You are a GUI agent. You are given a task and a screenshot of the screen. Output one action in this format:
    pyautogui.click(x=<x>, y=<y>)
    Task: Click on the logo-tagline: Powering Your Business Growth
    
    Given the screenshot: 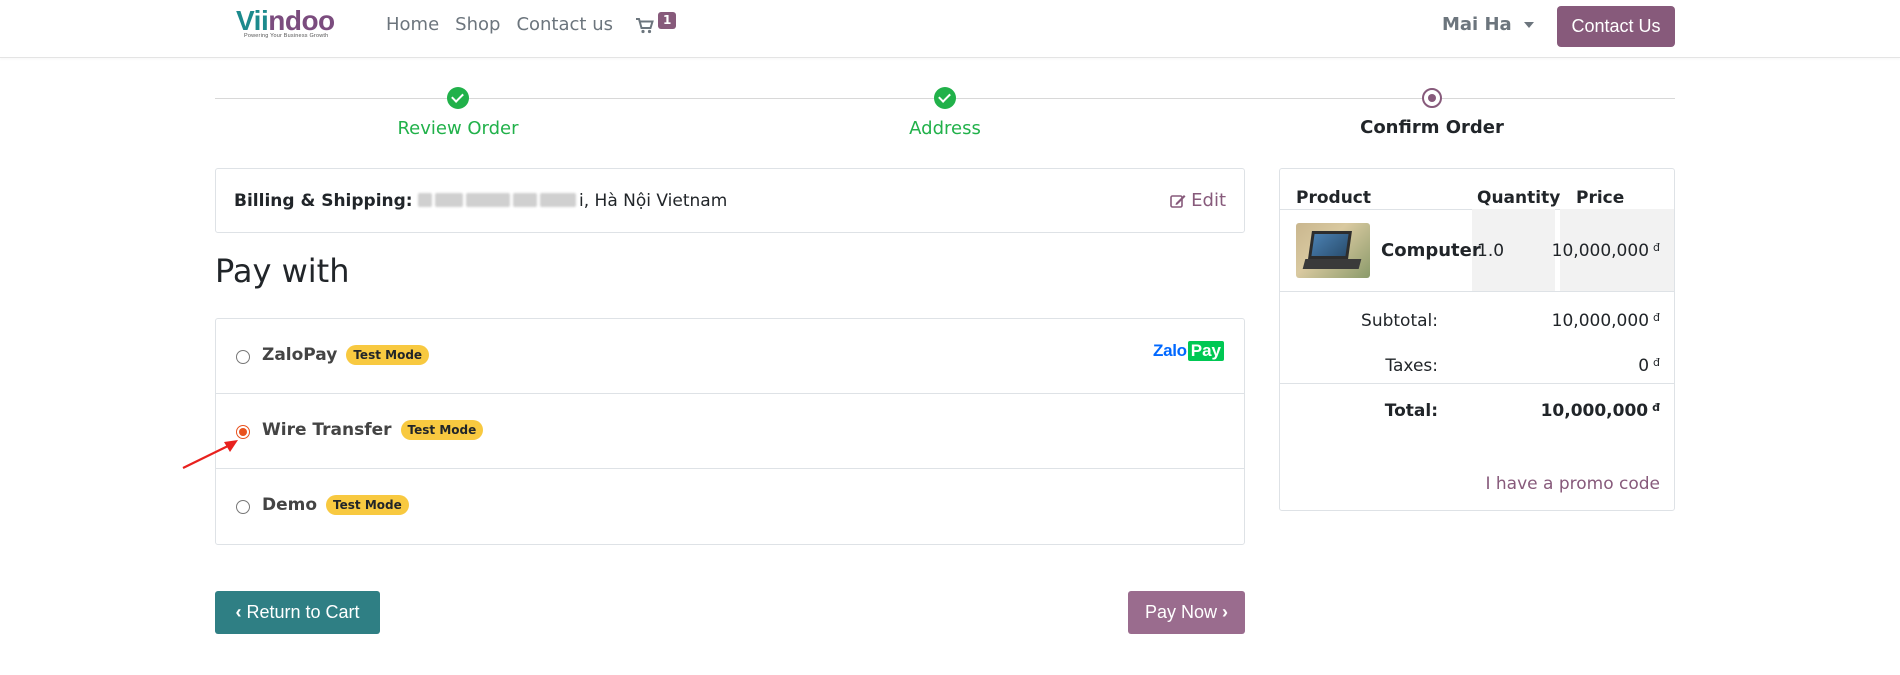 What is the action you would take?
    pyautogui.click(x=286, y=36)
    